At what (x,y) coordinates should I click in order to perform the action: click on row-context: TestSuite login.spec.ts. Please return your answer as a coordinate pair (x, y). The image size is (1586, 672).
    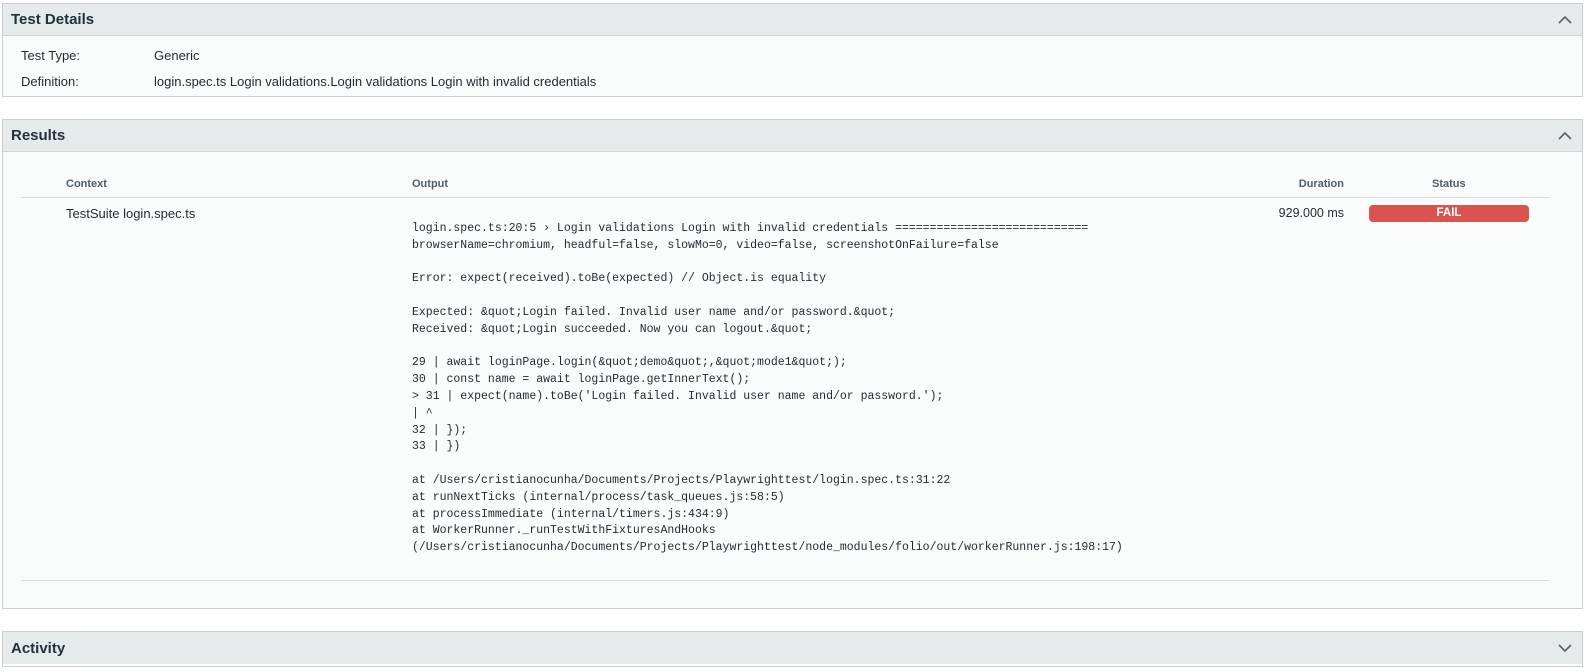
    Looking at the image, I should click on (131, 213).